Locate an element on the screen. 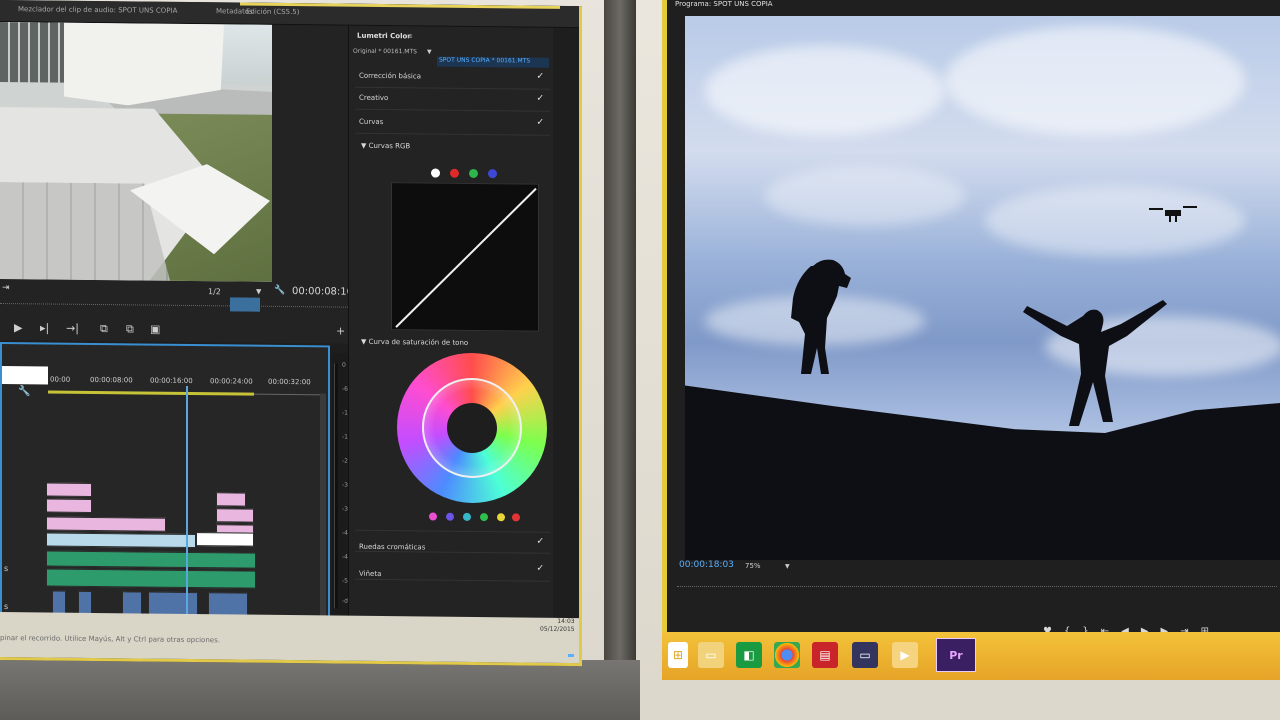  wheel-center is located at coordinates (472, 428).